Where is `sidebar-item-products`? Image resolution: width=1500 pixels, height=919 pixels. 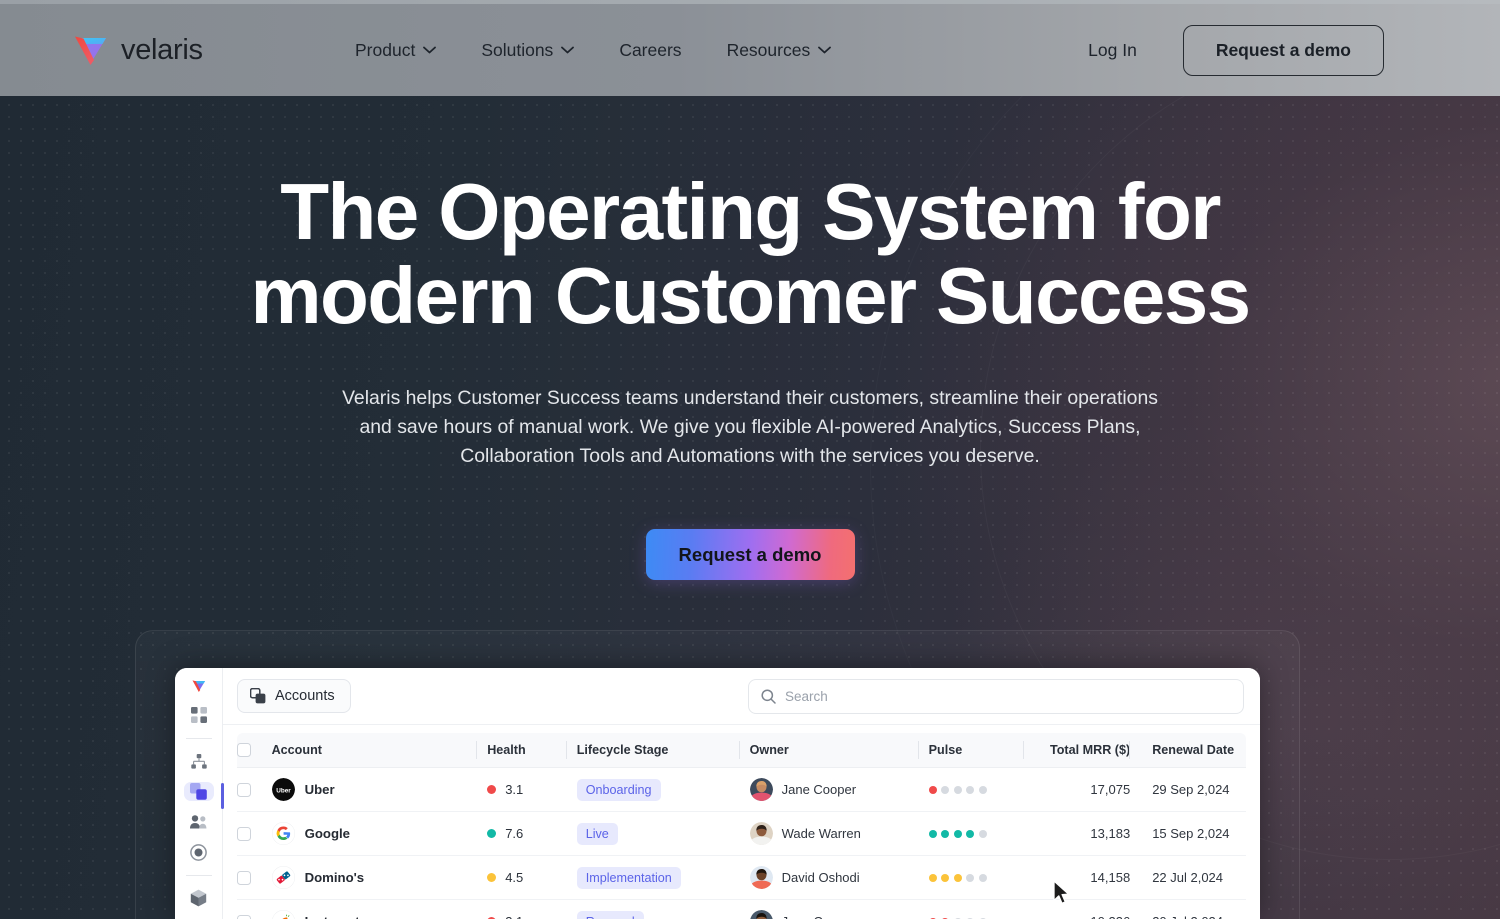
sidebar-item-products is located at coordinates (199, 898).